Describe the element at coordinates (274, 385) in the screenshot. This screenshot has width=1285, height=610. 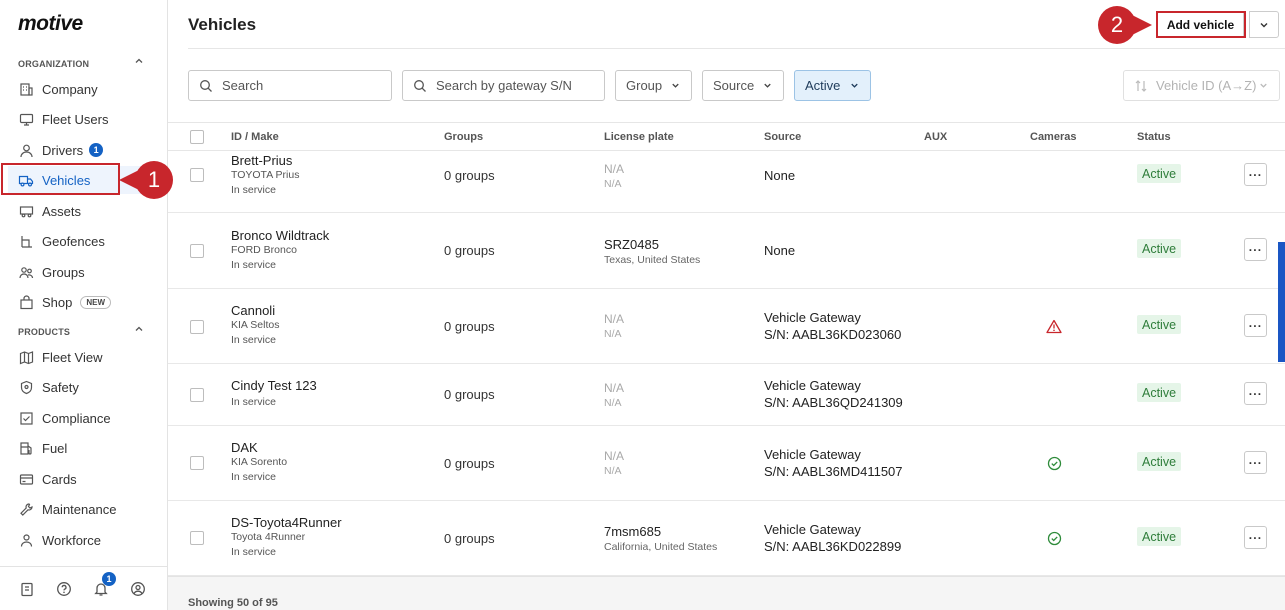
I see `vehicle-name: Cindy Test 123` at that location.